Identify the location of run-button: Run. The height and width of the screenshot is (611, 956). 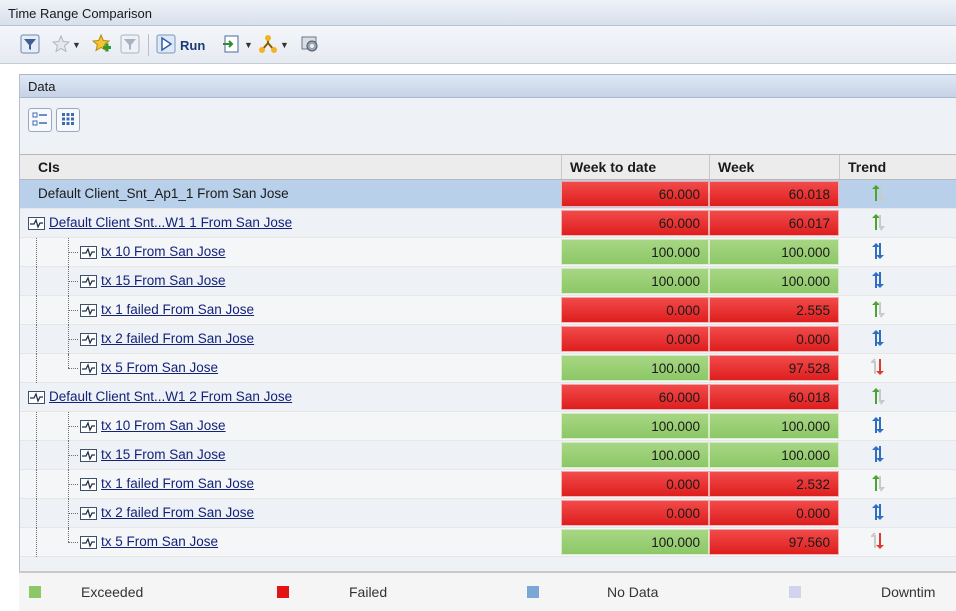
(180, 45).